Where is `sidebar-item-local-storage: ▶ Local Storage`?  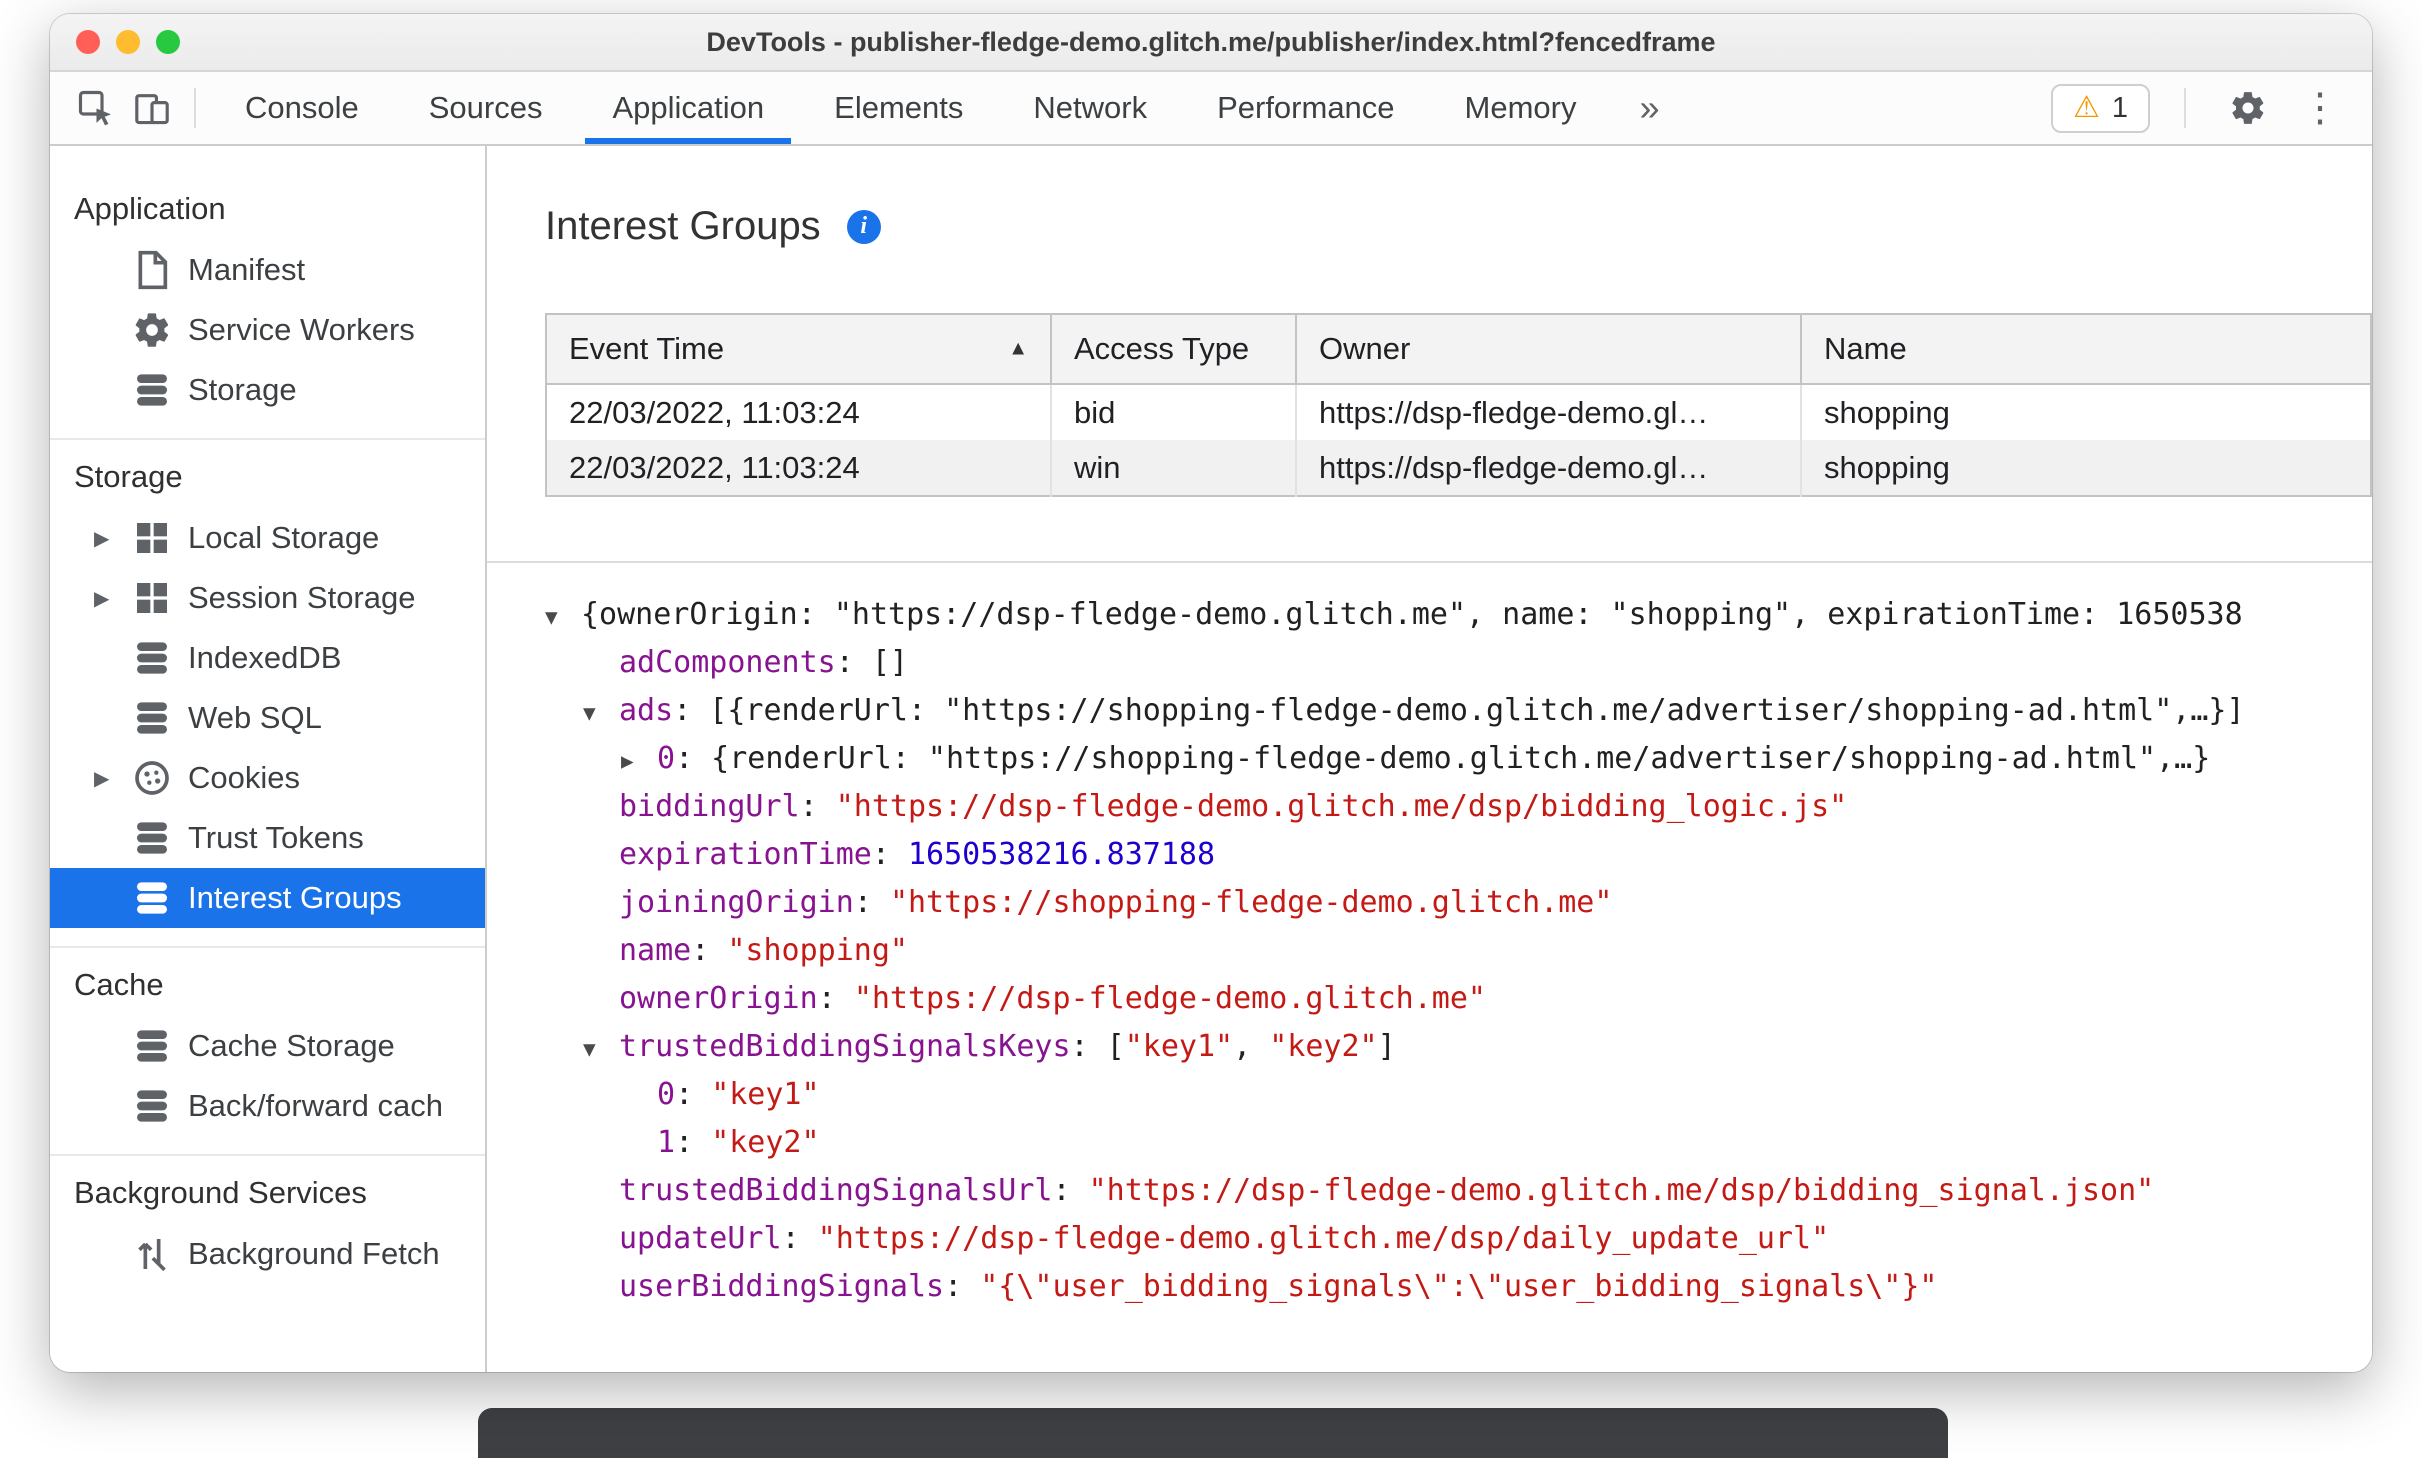 sidebar-item-local-storage: ▶ Local Storage is located at coordinates (267, 538).